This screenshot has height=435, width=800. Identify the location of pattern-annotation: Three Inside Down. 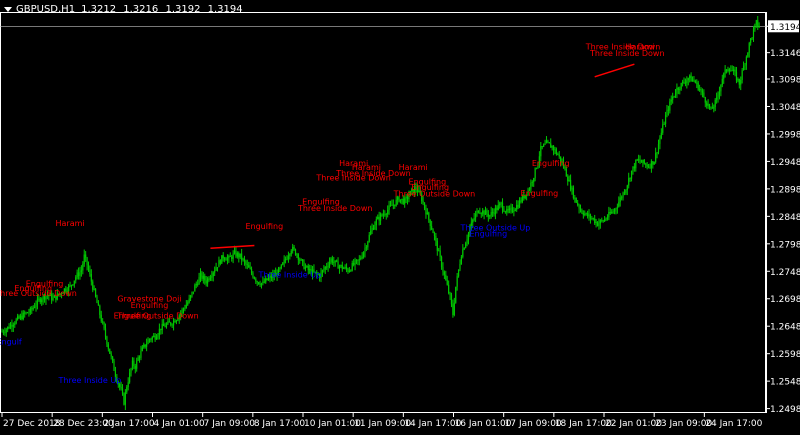
(335, 208).